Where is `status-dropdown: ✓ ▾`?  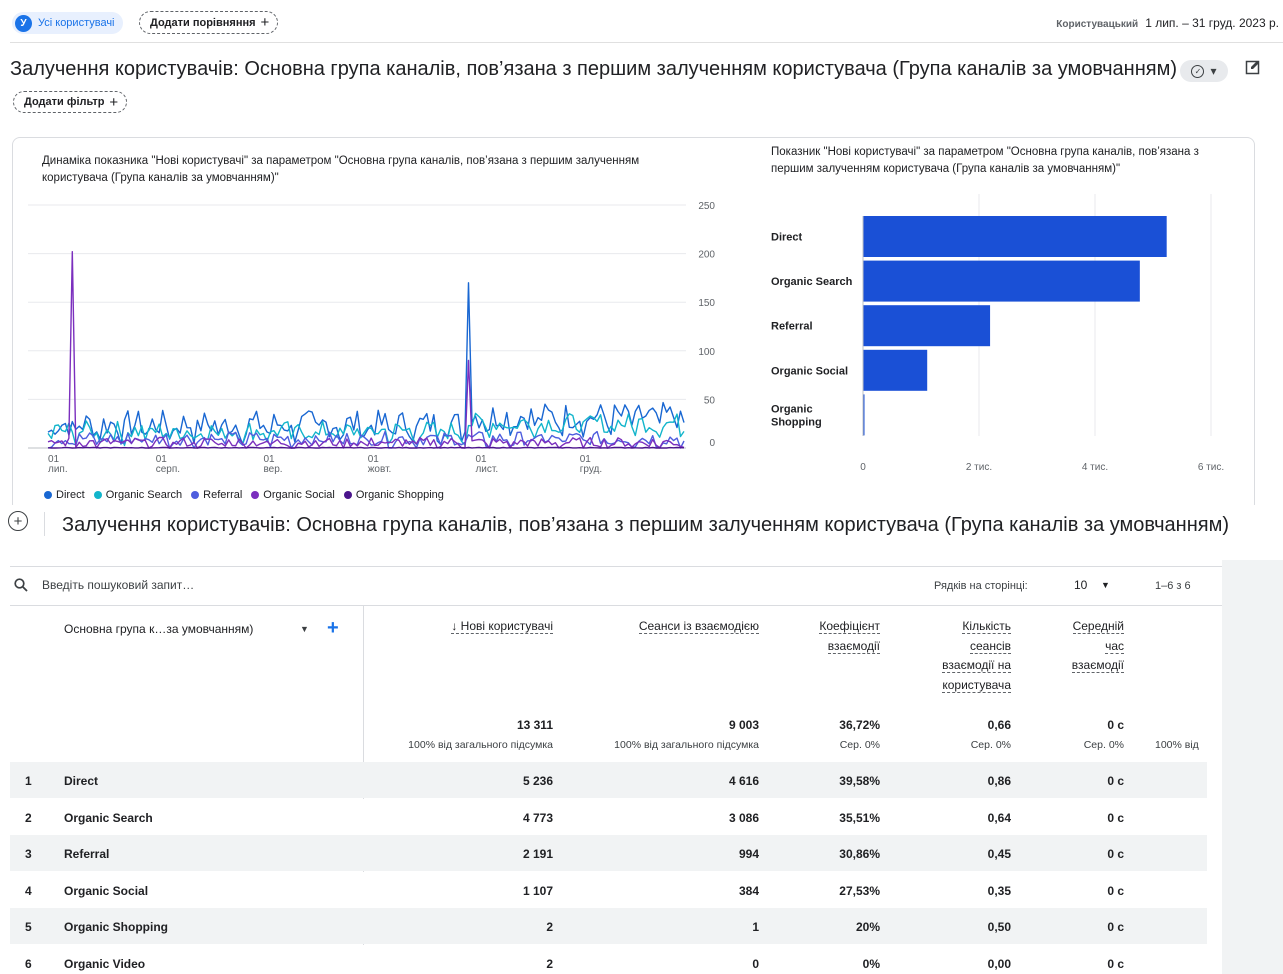
status-dropdown: ✓ ▾ is located at coordinates (1204, 71).